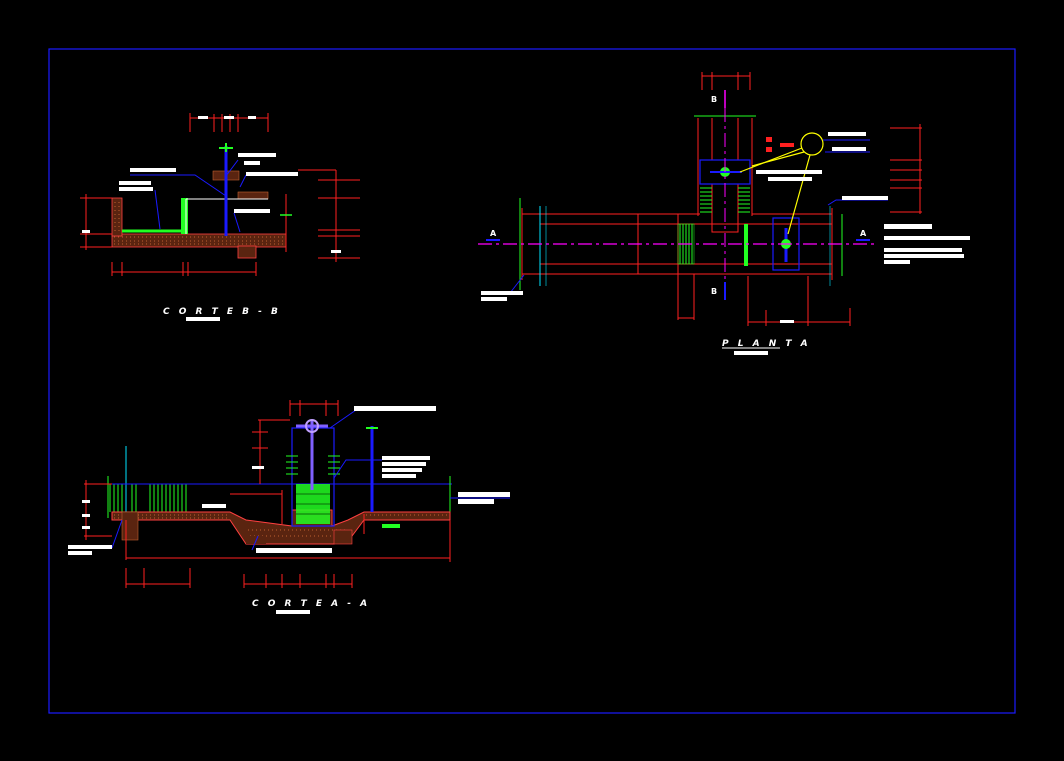 Image resolution: width=1064 pixels, height=761 pixels. What do you see at coordinates (714, 291) in the screenshot?
I see `section-marker-b-bottom: B` at bounding box center [714, 291].